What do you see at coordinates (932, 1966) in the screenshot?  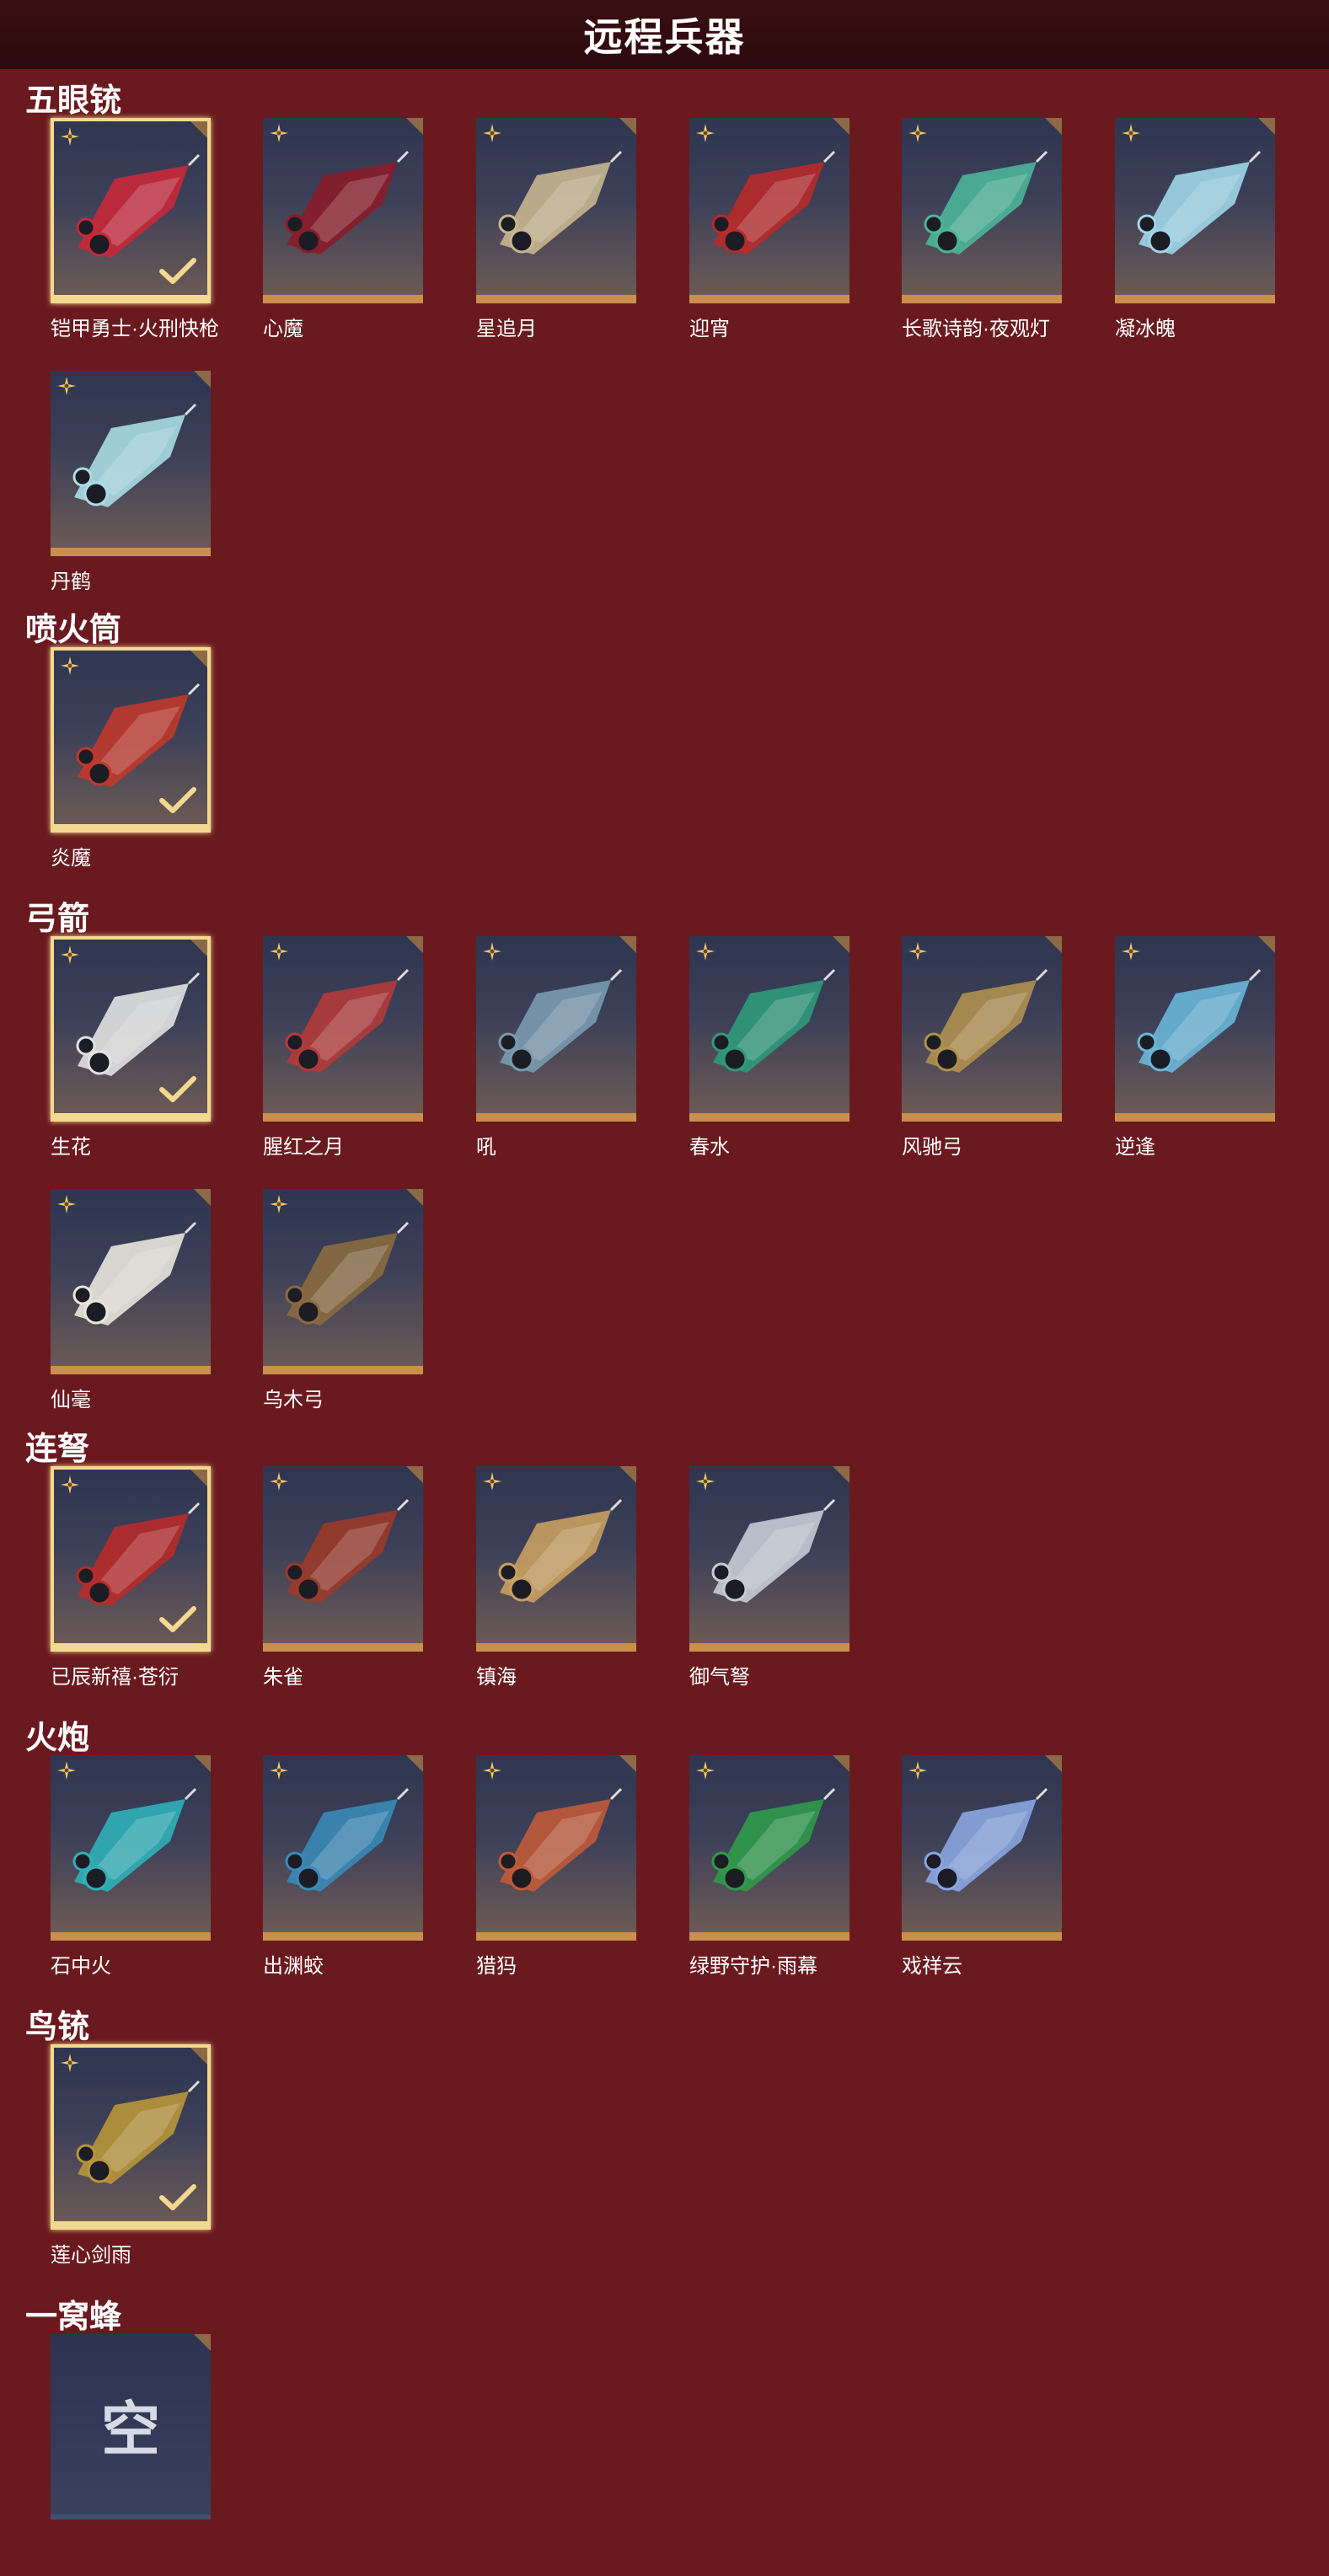 I see `weapon-name: 戏祥云` at bounding box center [932, 1966].